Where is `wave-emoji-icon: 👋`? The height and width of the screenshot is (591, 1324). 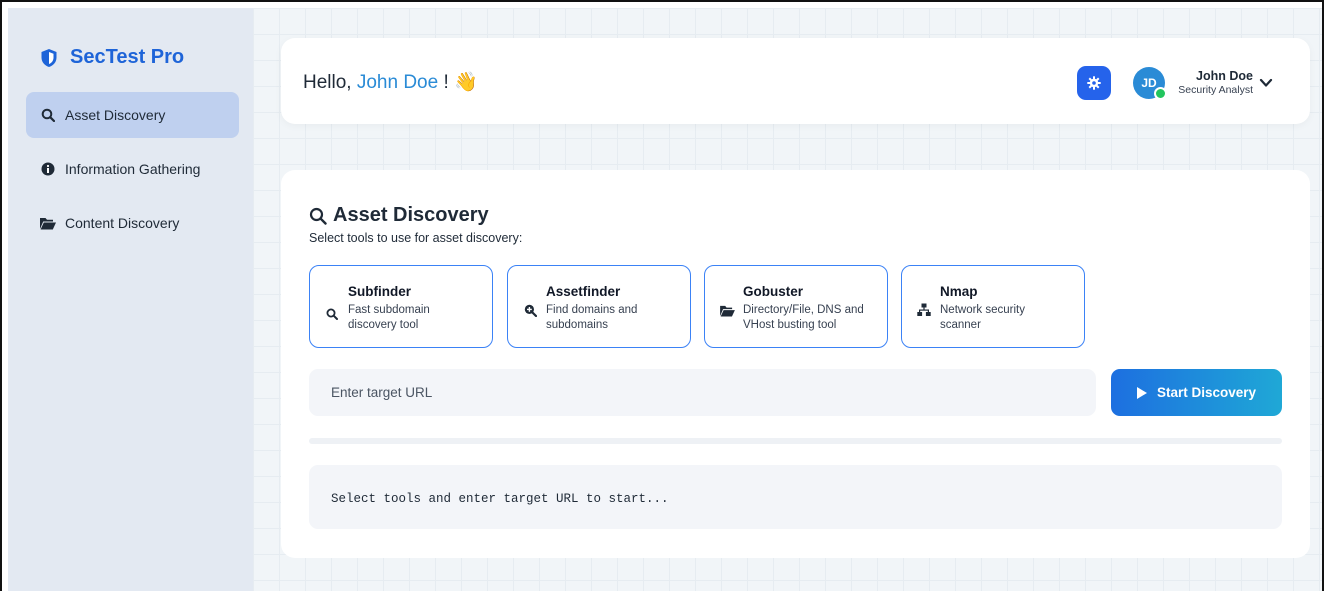
wave-emoji-icon: 👋 is located at coordinates (466, 82).